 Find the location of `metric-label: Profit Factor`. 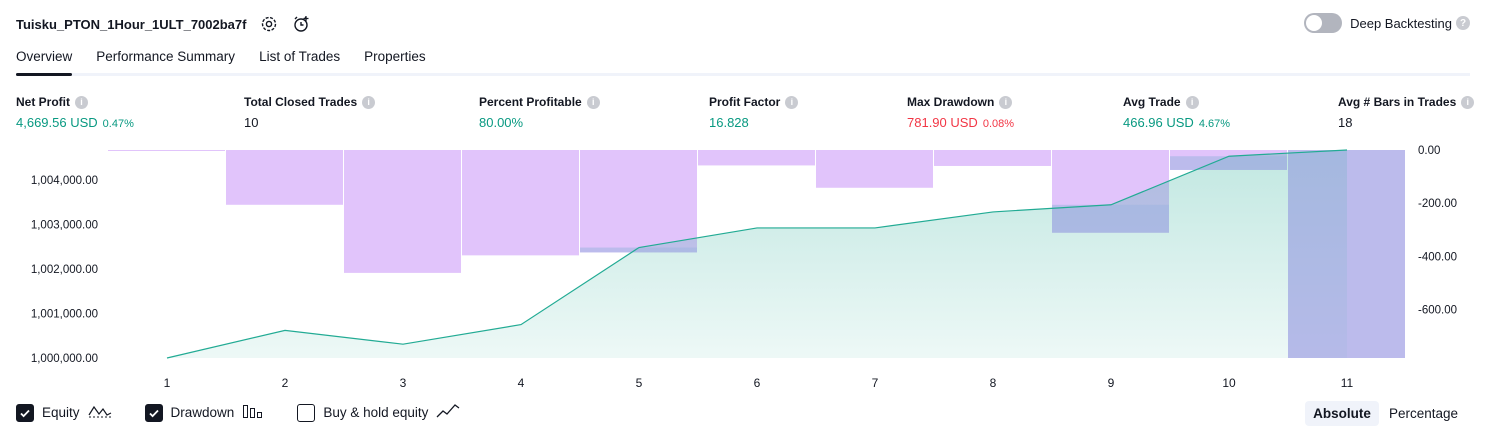

metric-label: Profit Factor is located at coordinates (745, 102).